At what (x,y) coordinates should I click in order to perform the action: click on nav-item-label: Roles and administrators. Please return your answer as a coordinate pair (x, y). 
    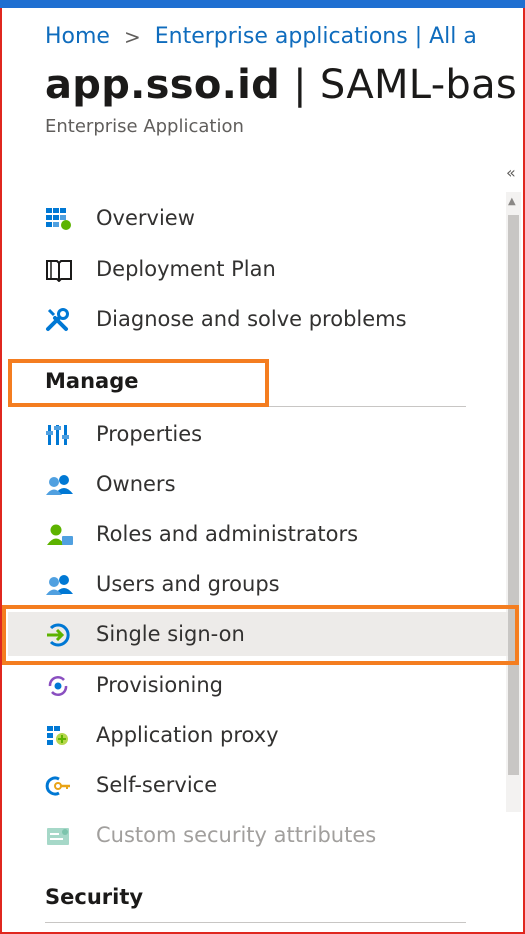
    Looking at the image, I should click on (227, 534).